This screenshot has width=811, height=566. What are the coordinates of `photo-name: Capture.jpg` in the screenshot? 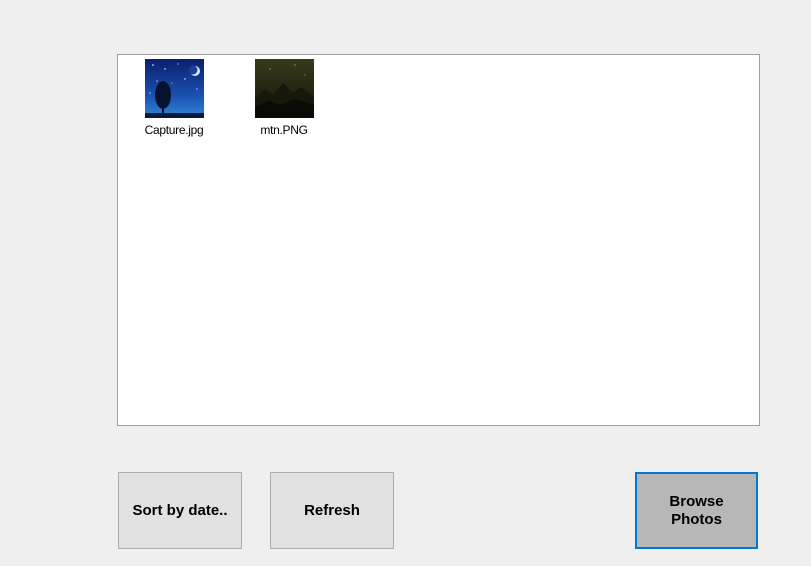 It's located at (174, 130).